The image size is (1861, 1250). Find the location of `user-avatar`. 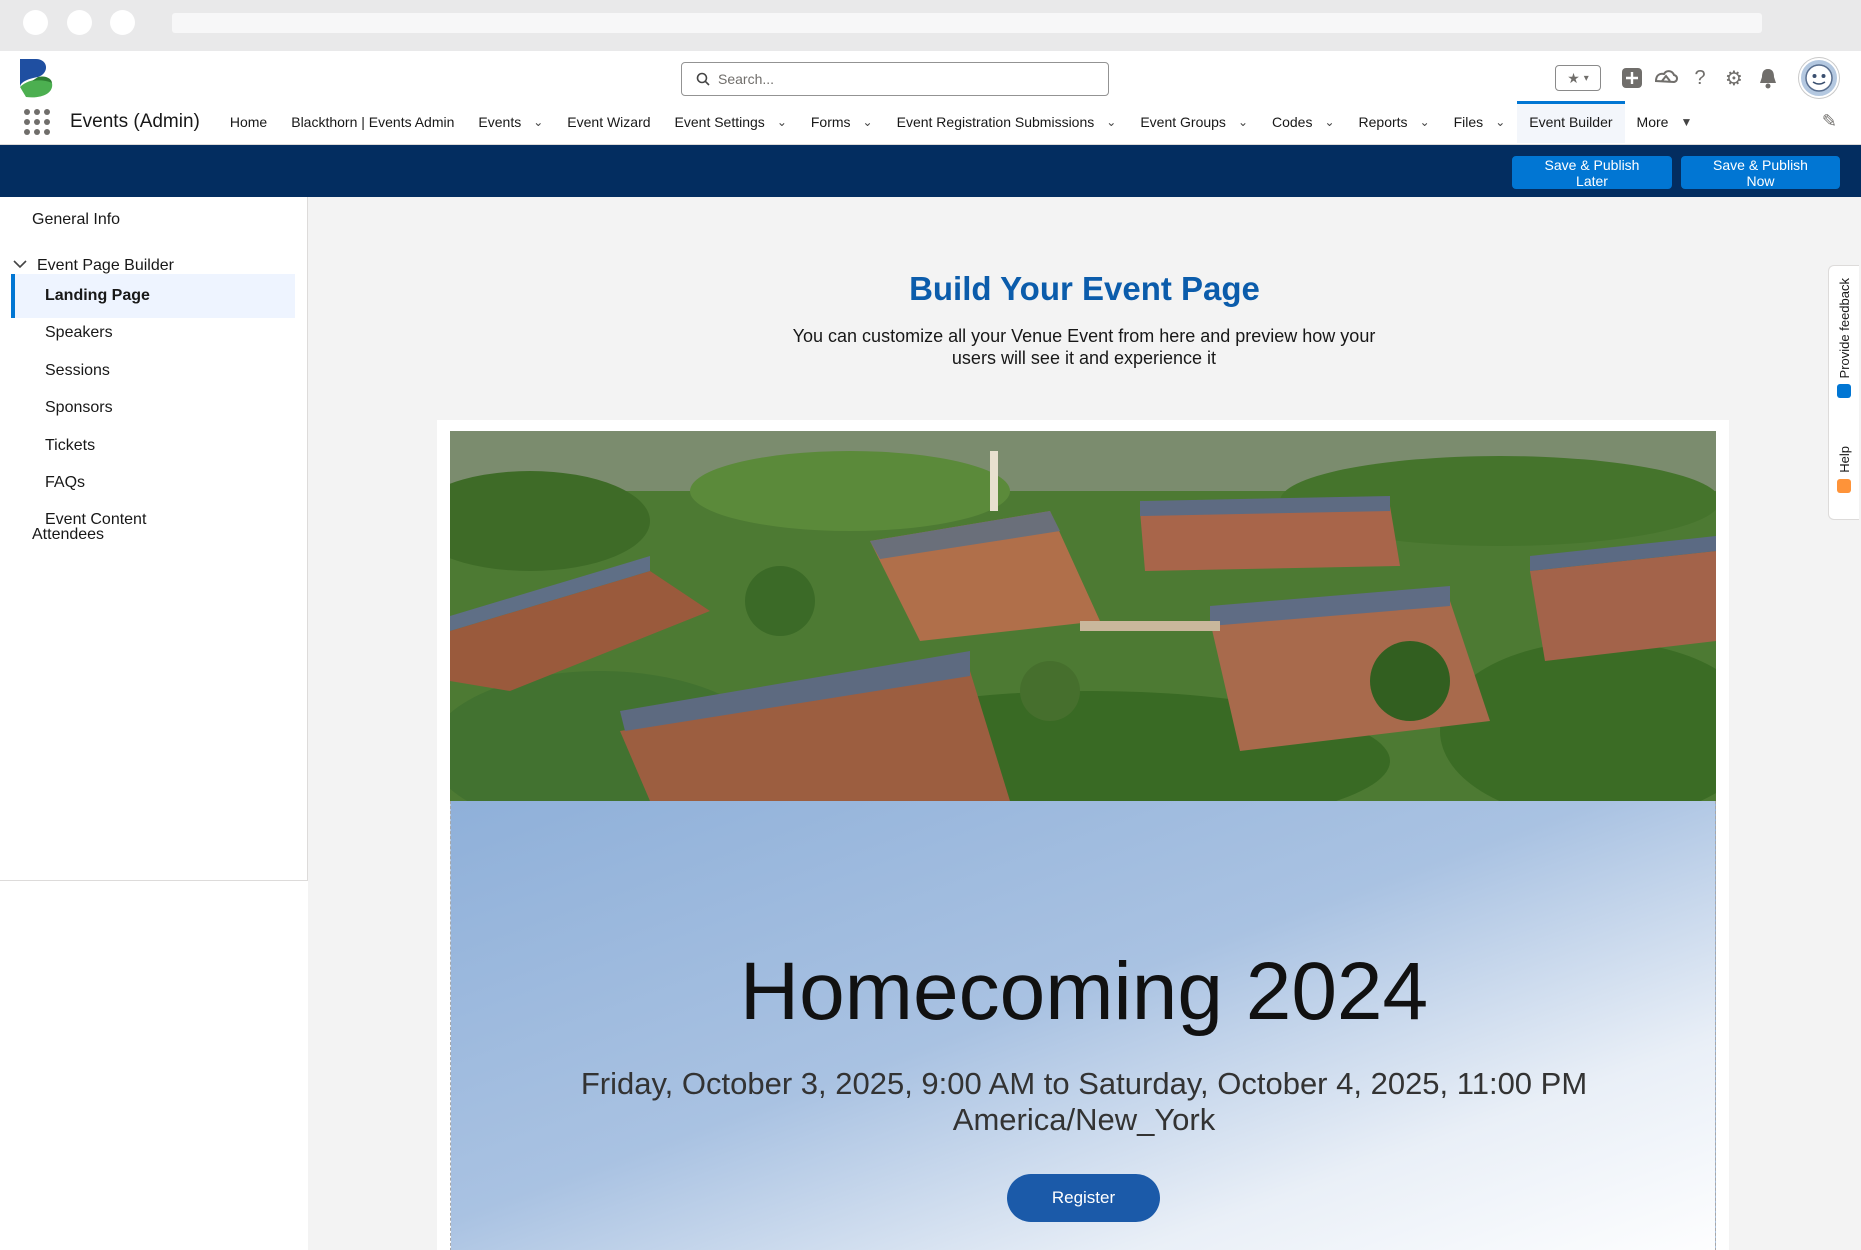

user-avatar is located at coordinates (1819, 78).